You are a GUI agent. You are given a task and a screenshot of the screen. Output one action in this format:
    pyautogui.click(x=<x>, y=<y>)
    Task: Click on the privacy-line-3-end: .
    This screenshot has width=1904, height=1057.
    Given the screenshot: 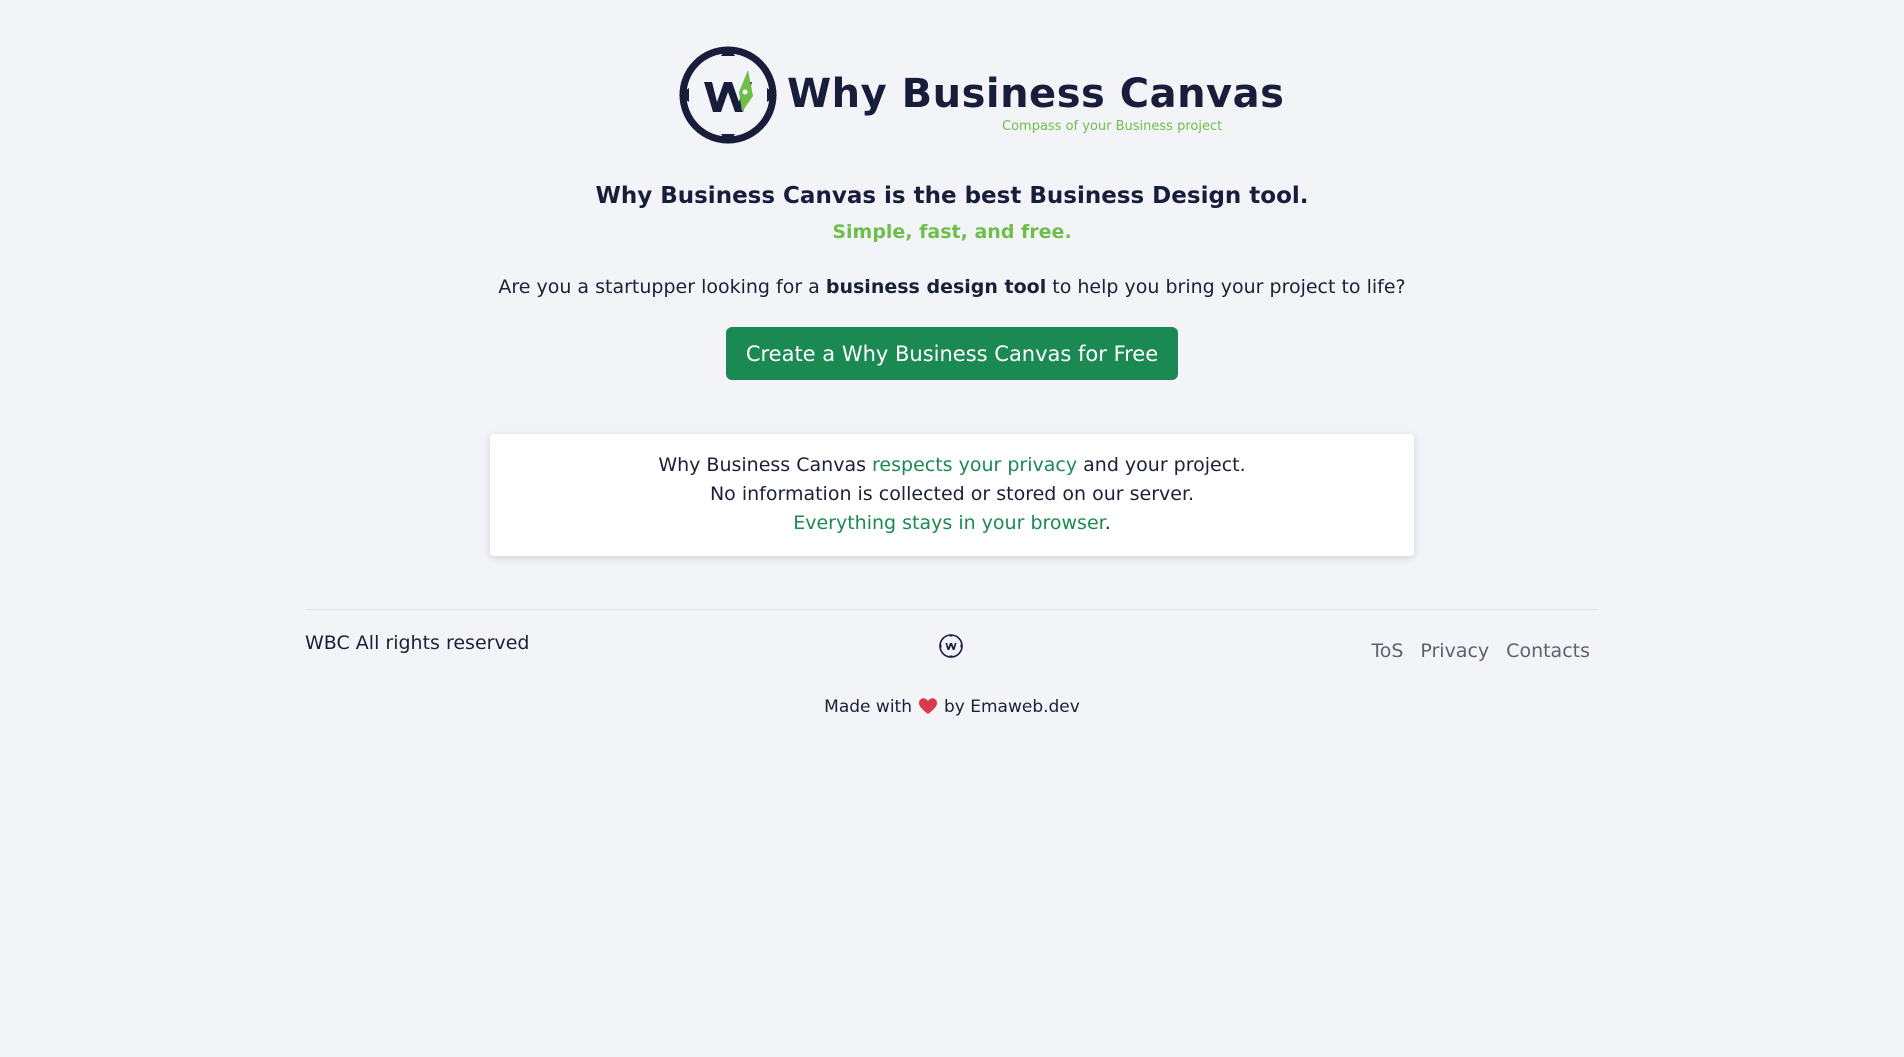 What is the action you would take?
    pyautogui.click(x=1107, y=523)
    